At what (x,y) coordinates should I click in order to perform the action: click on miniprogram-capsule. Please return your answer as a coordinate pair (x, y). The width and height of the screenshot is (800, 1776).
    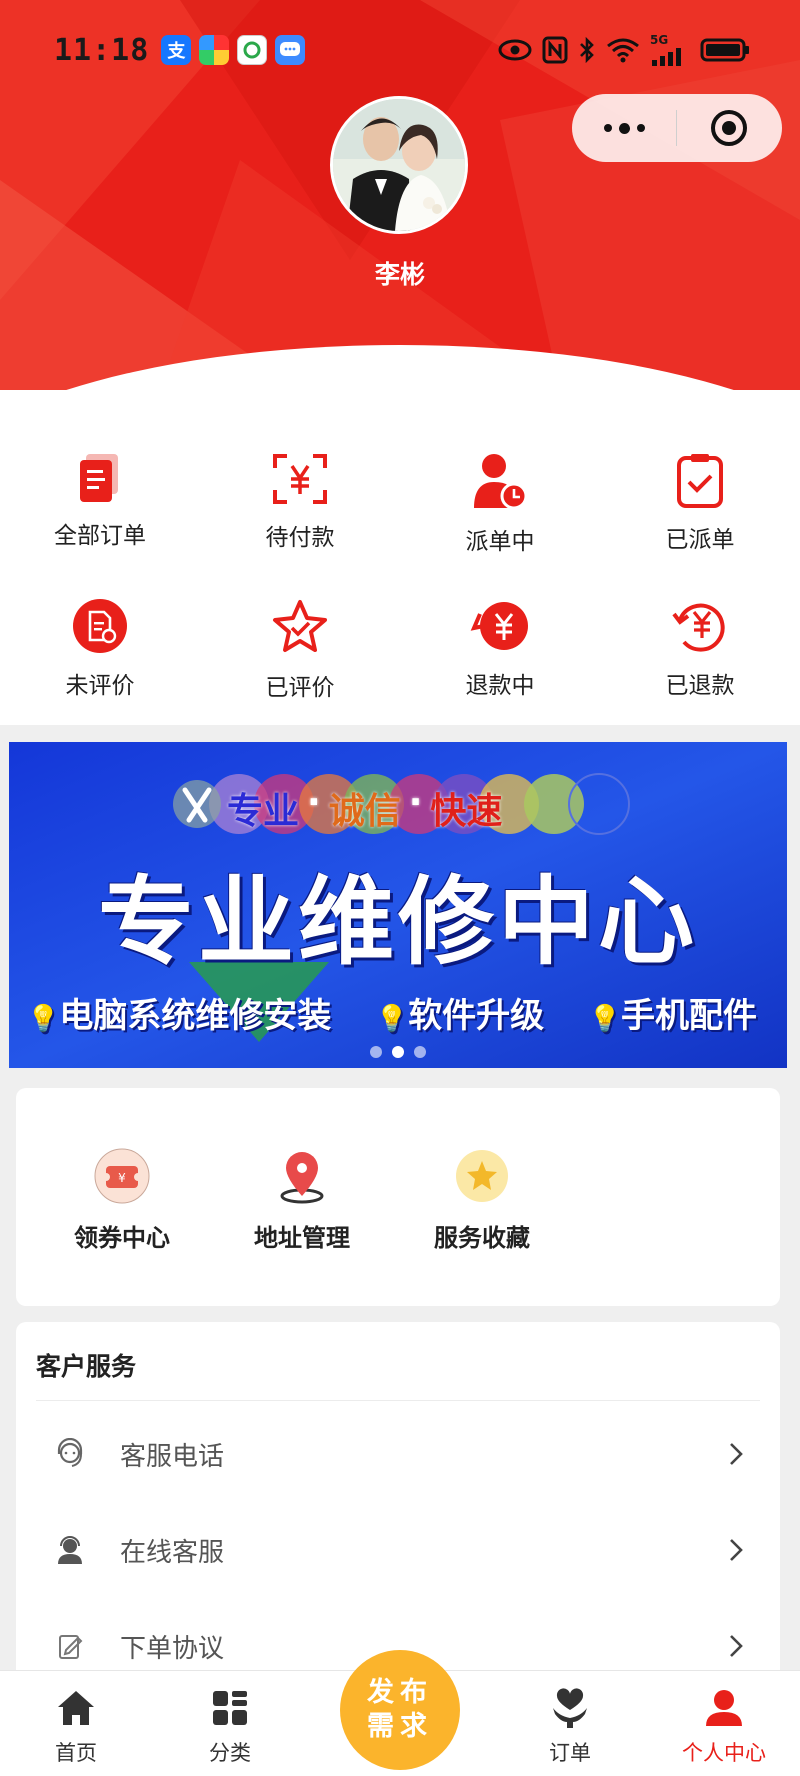
    Looking at the image, I should click on (677, 128).